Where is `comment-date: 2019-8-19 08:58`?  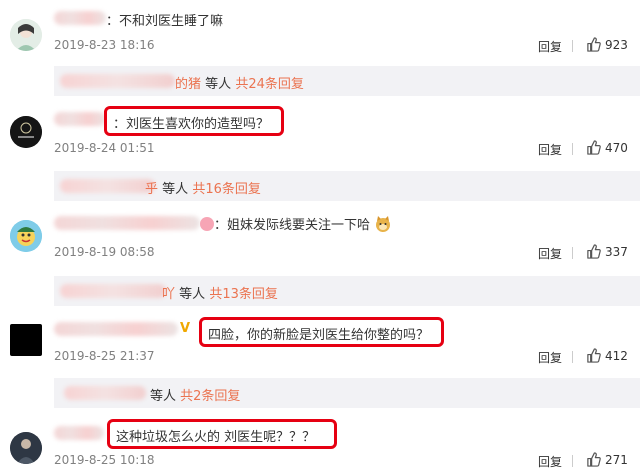
comment-date: 2019-8-19 08:58 is located at coordinates (104, 252).